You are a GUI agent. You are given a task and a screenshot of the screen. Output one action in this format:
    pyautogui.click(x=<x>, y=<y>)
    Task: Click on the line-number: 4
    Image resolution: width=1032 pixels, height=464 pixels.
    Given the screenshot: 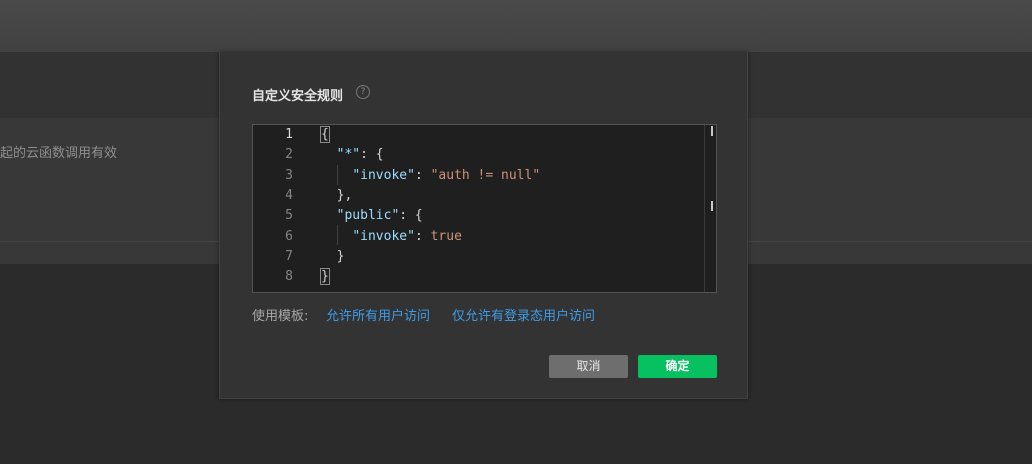 What is the action you would take?
    pyautogui.click(x=289, y=195)
    